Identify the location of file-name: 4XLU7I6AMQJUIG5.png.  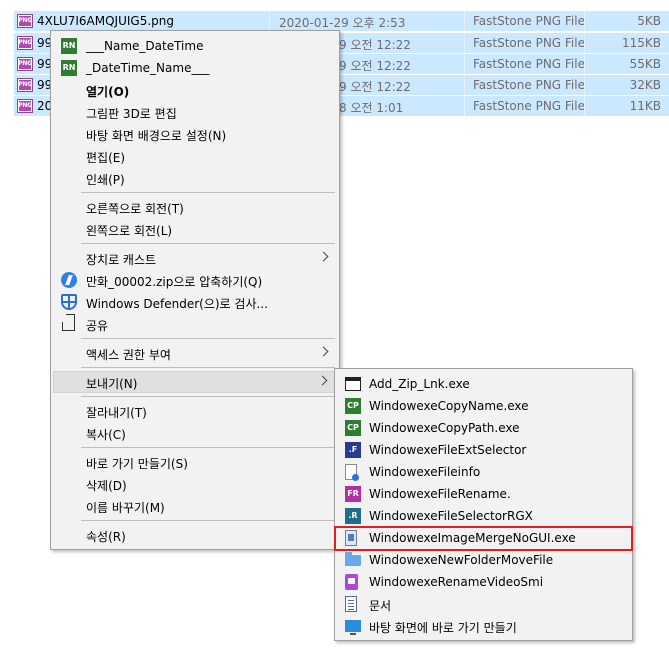
(105, 21).